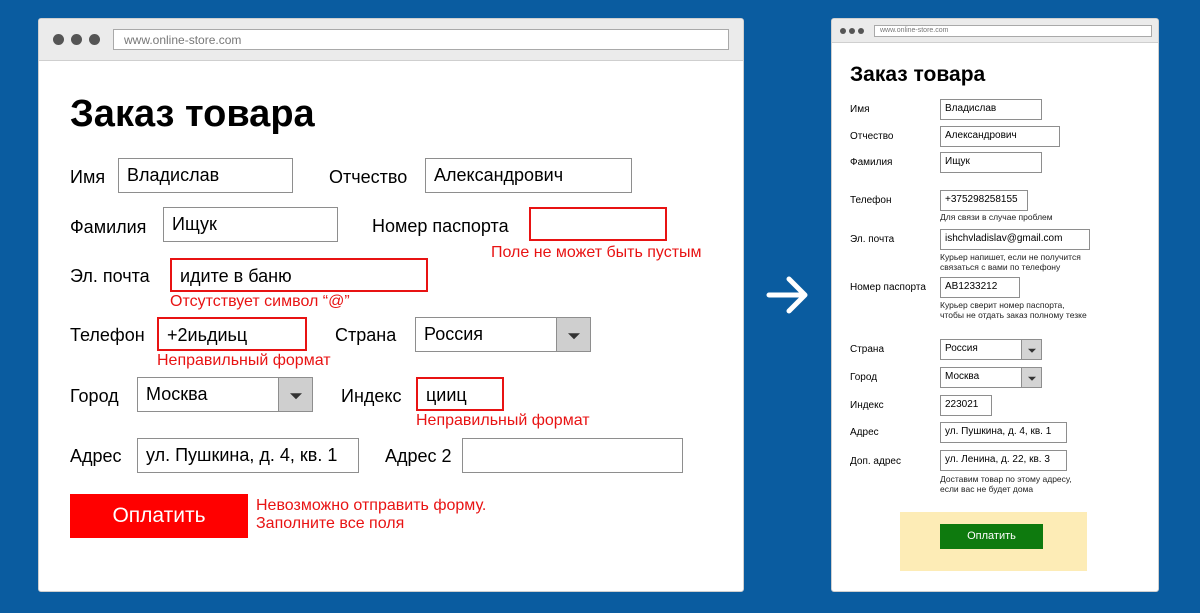 The height and width of the screenshot is (613, 1200). I want to click on email-hint-line1: Курьер напишет, если не получится, so click(1010, 257).